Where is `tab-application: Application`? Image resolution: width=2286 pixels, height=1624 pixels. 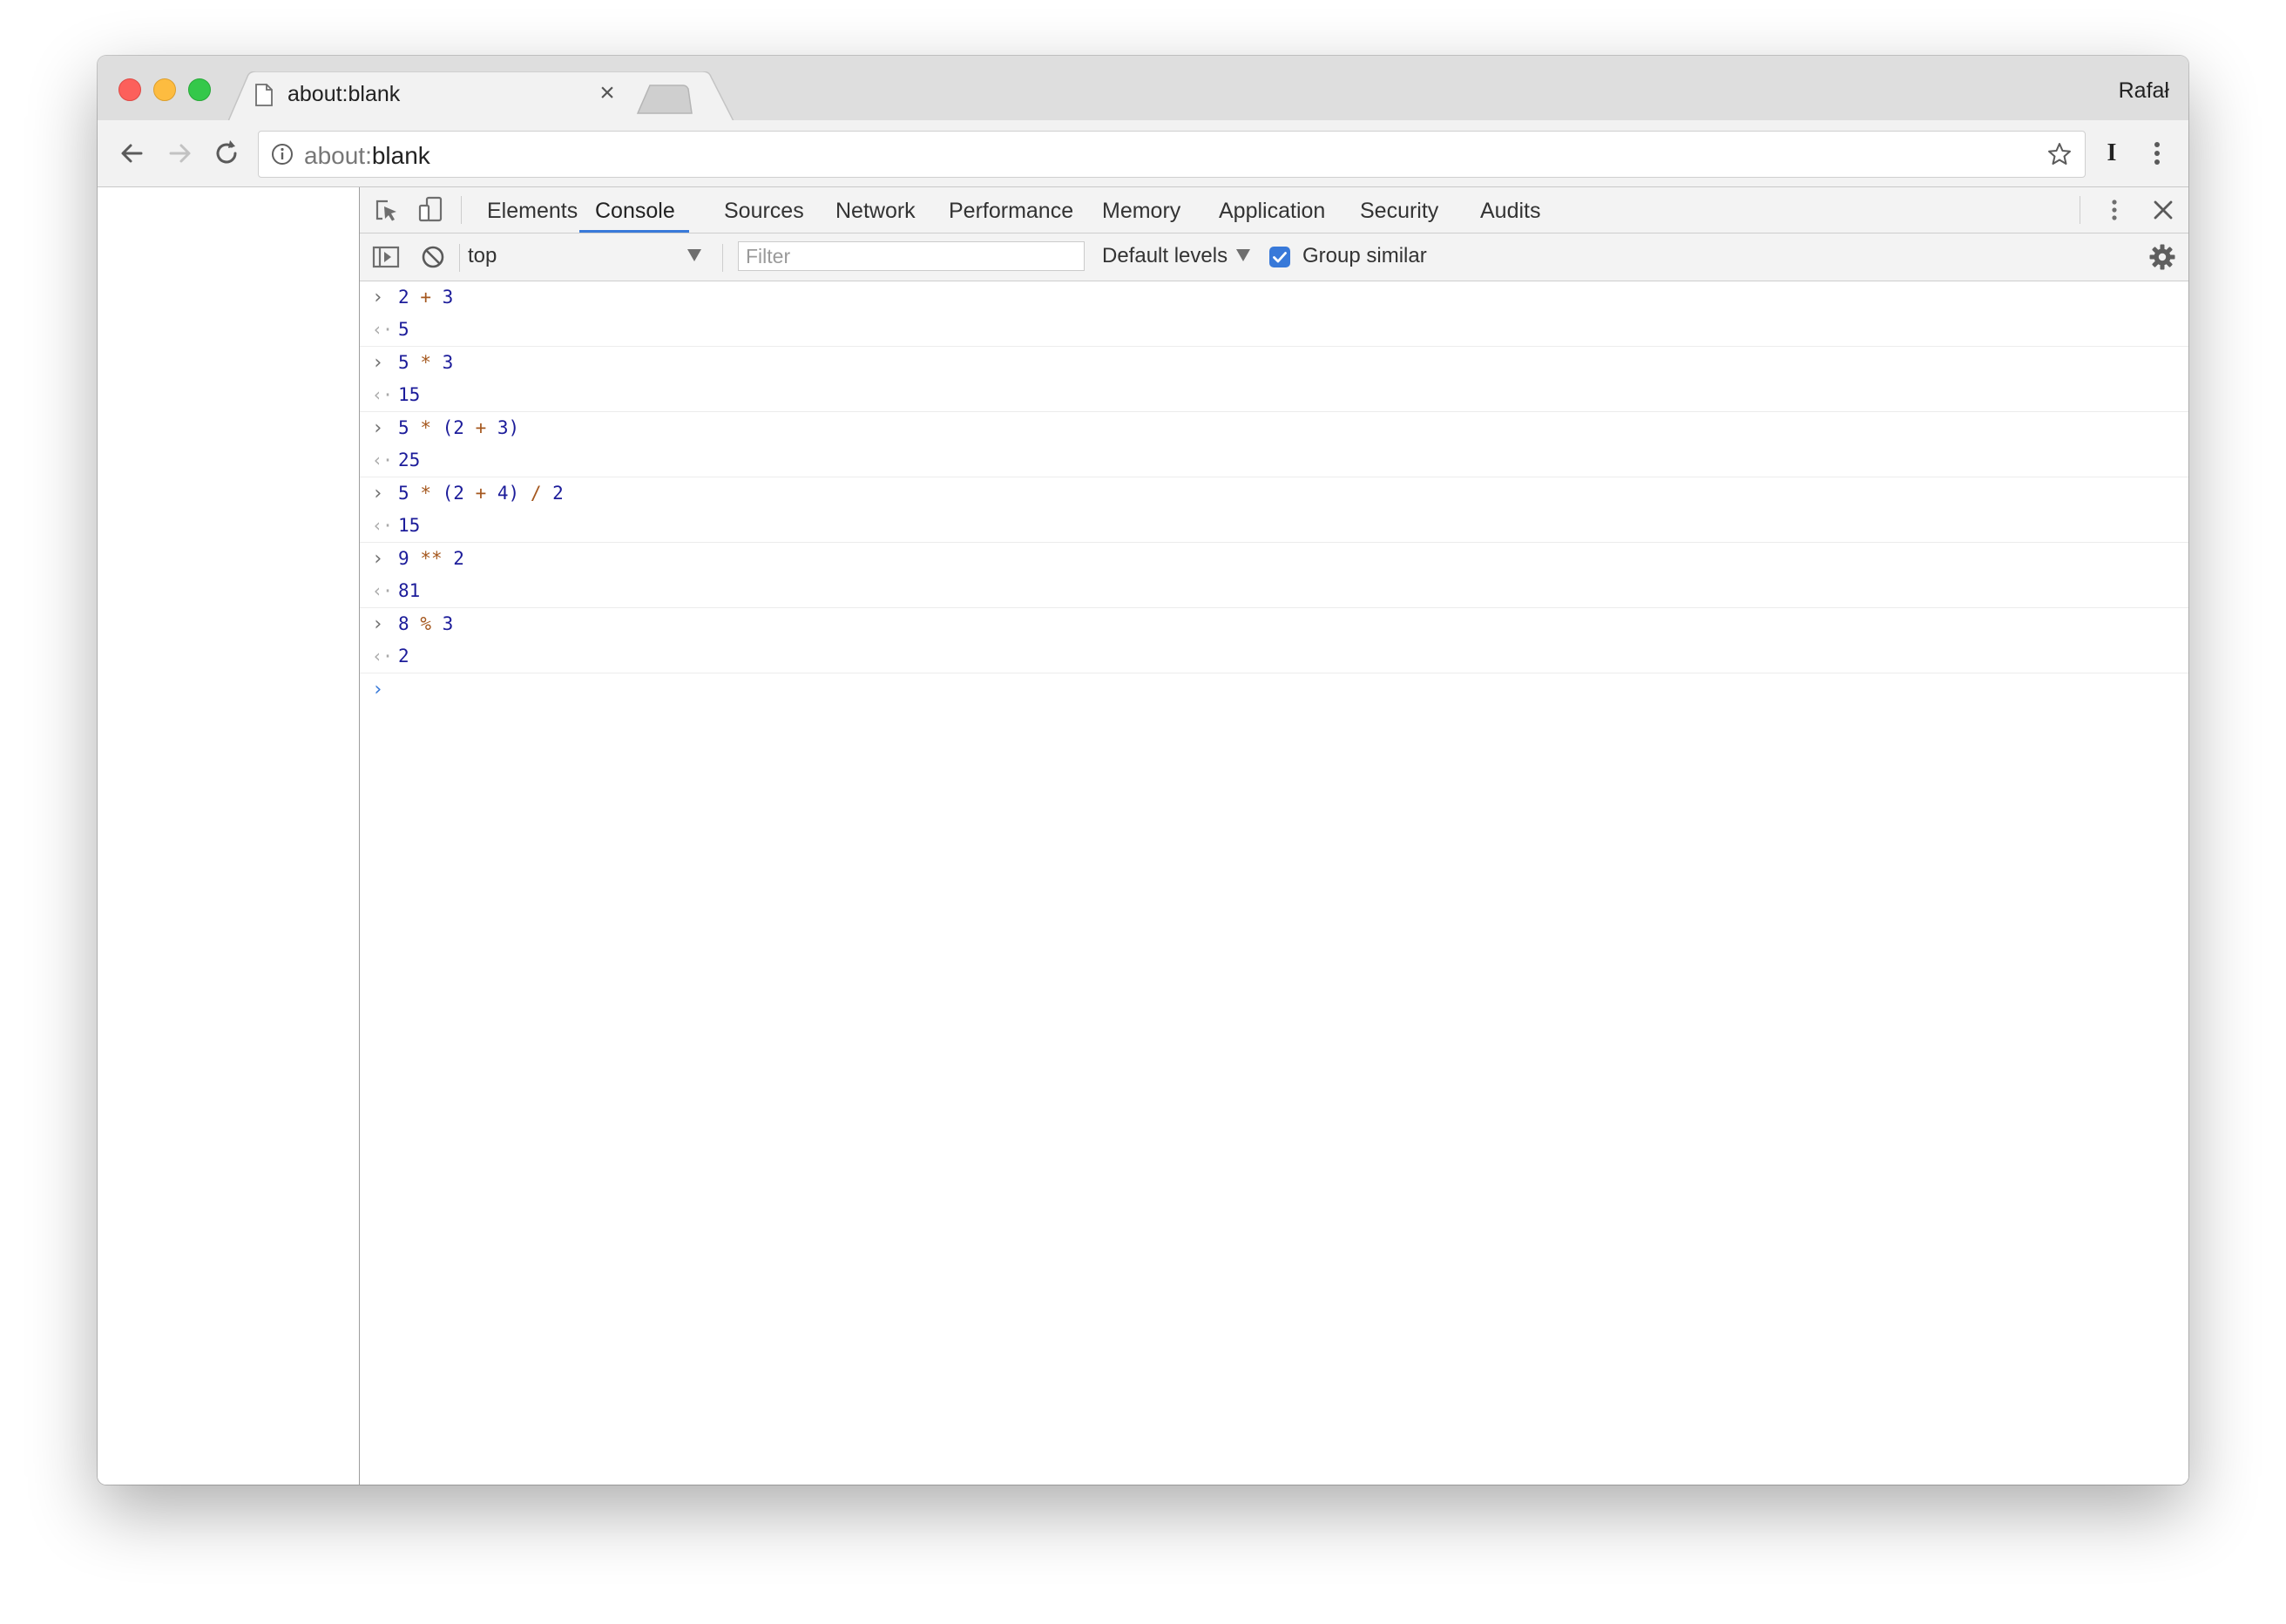 tab-application: Application is located at coordinates (1272, 216).